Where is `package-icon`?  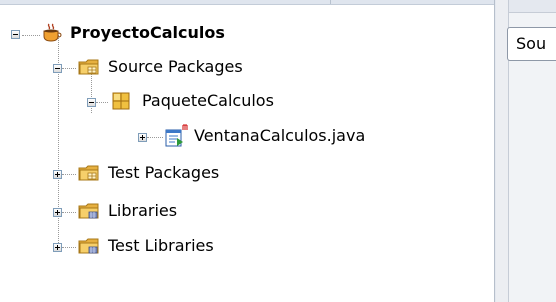
package-icon is located at coordinates (121, 101).